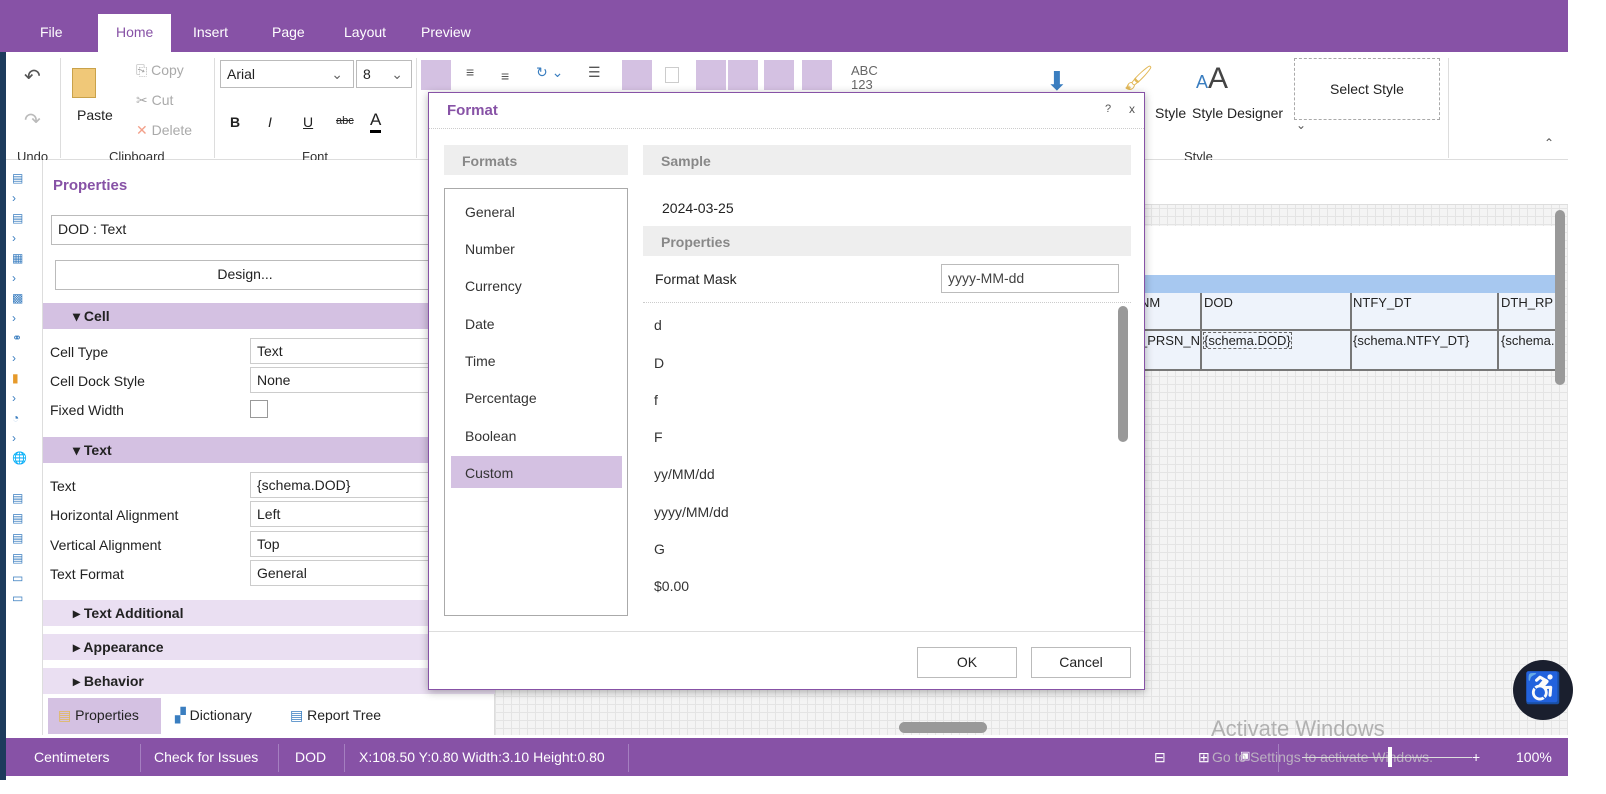 This screenshot has width=1606, height=794. Describe the element at coordinates (637, 75) in the screenshot. I see `border-all-button` at that location.